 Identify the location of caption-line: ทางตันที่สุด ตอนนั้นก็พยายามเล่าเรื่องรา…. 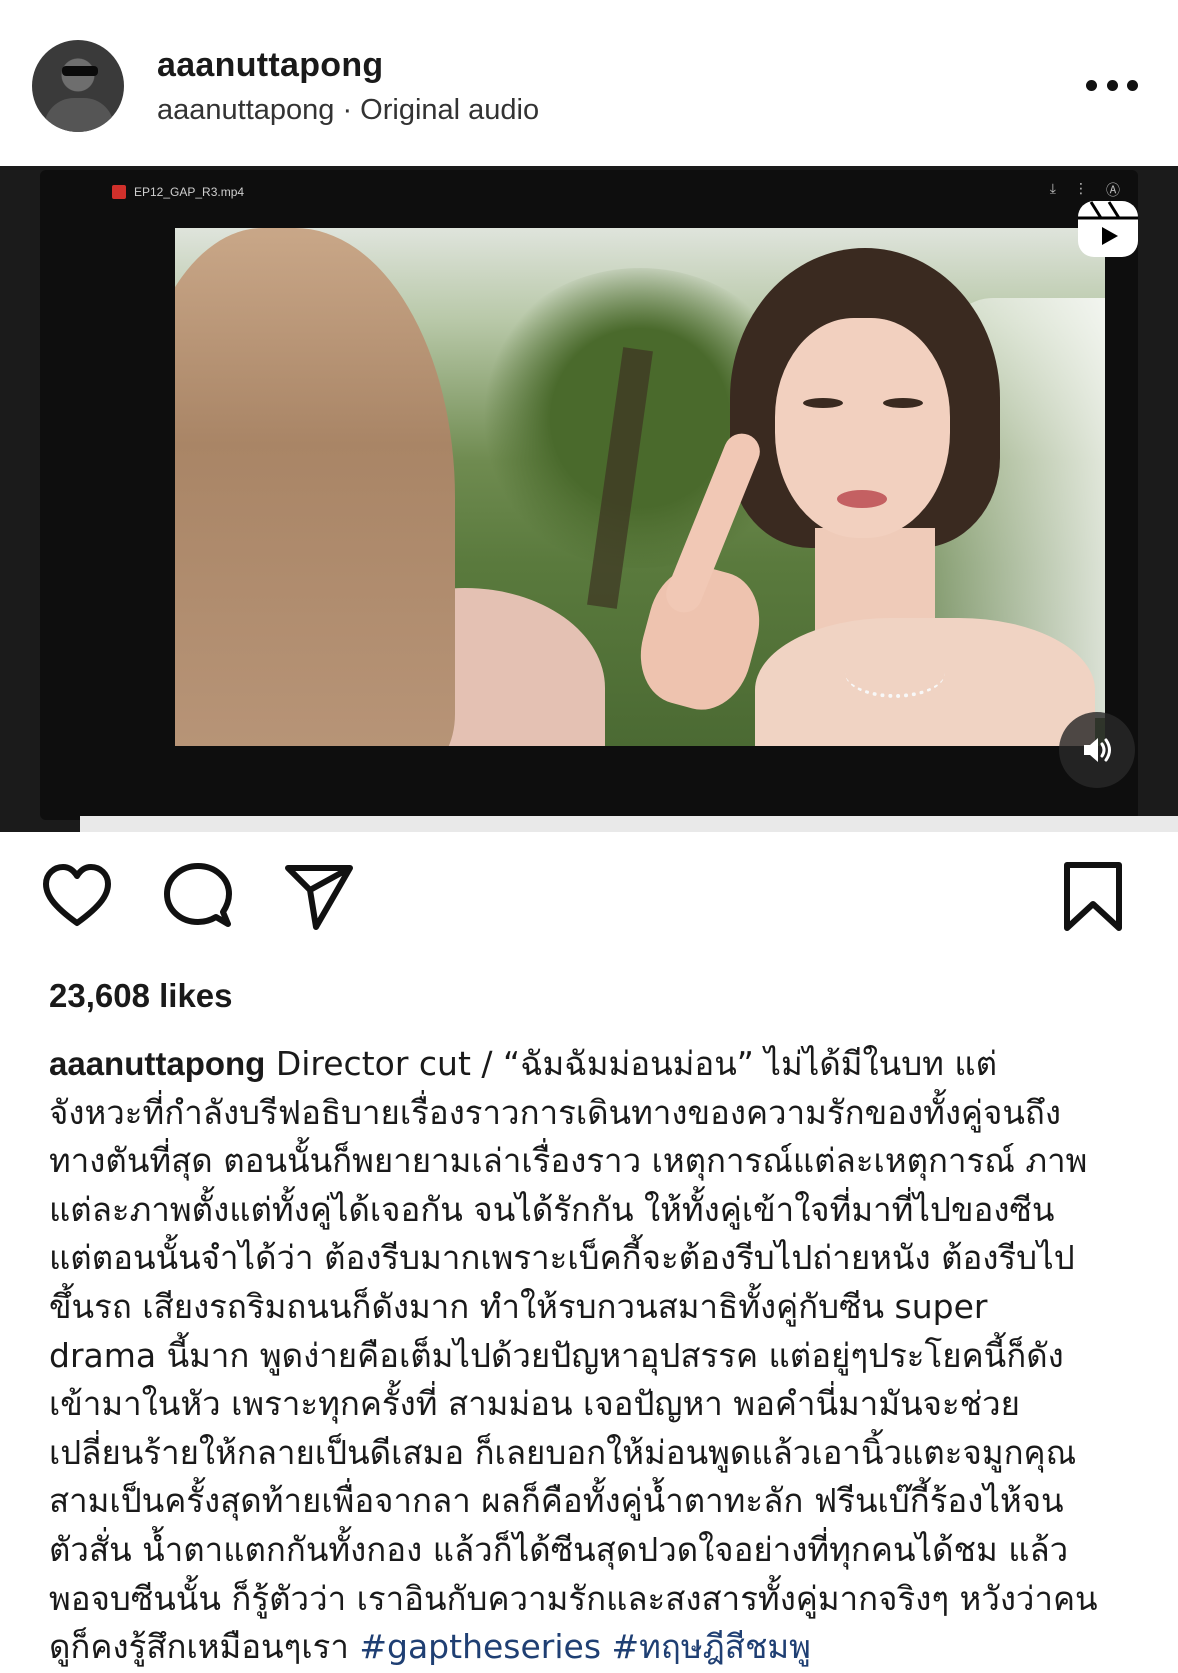
(568, 1161).